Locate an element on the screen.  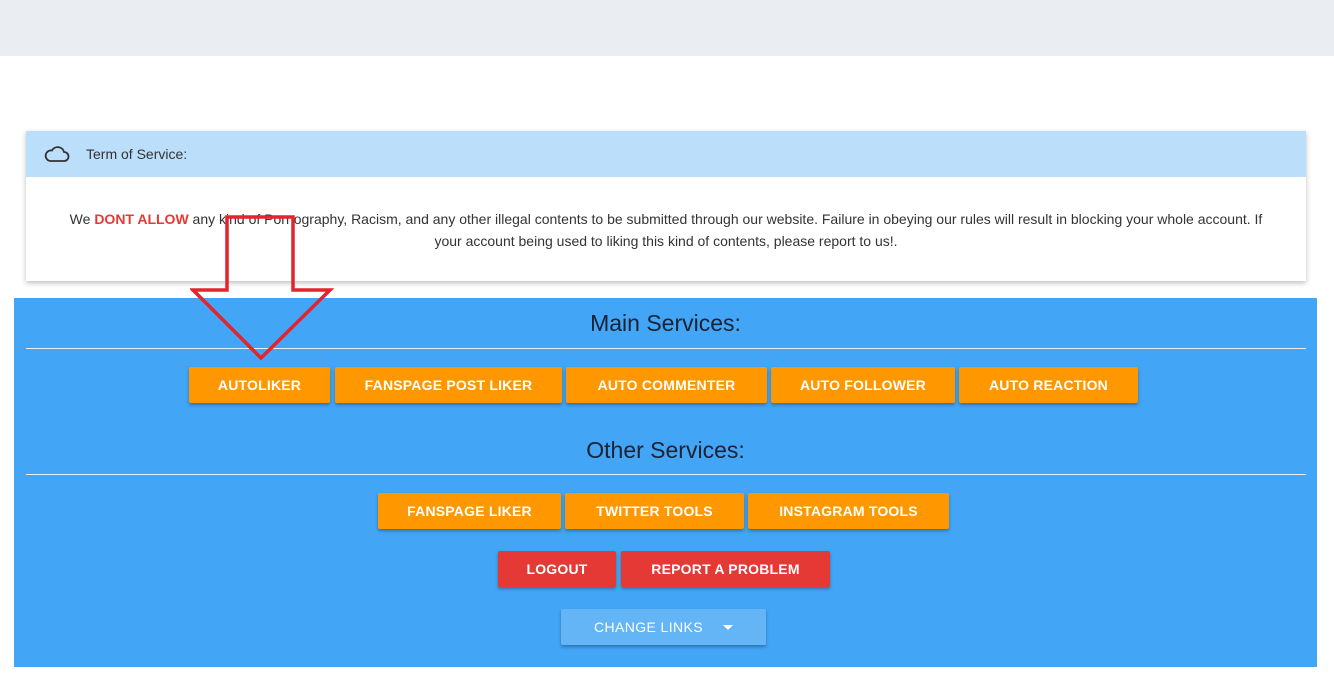
dont-allow-highlight: DONT ALLOW is located at coordinates (141, 219).